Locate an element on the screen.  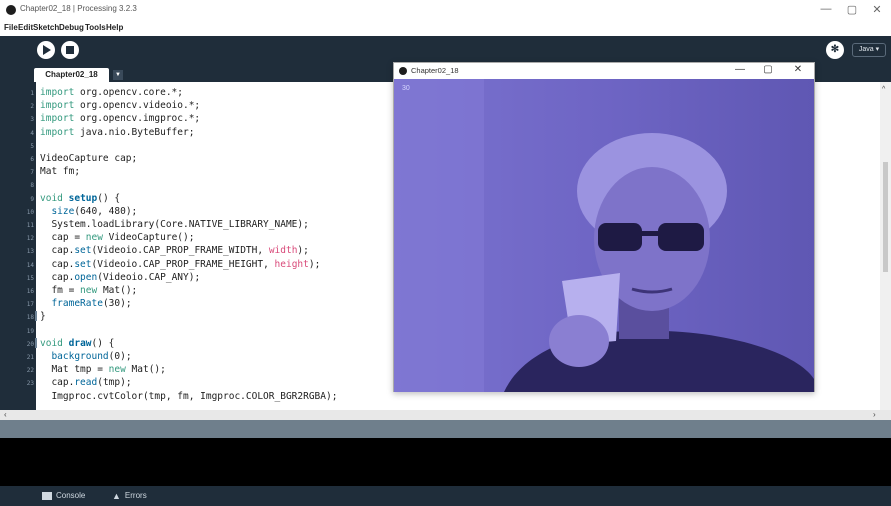
vertical-scrollbar: ^ is located at coordinates (885, 246).